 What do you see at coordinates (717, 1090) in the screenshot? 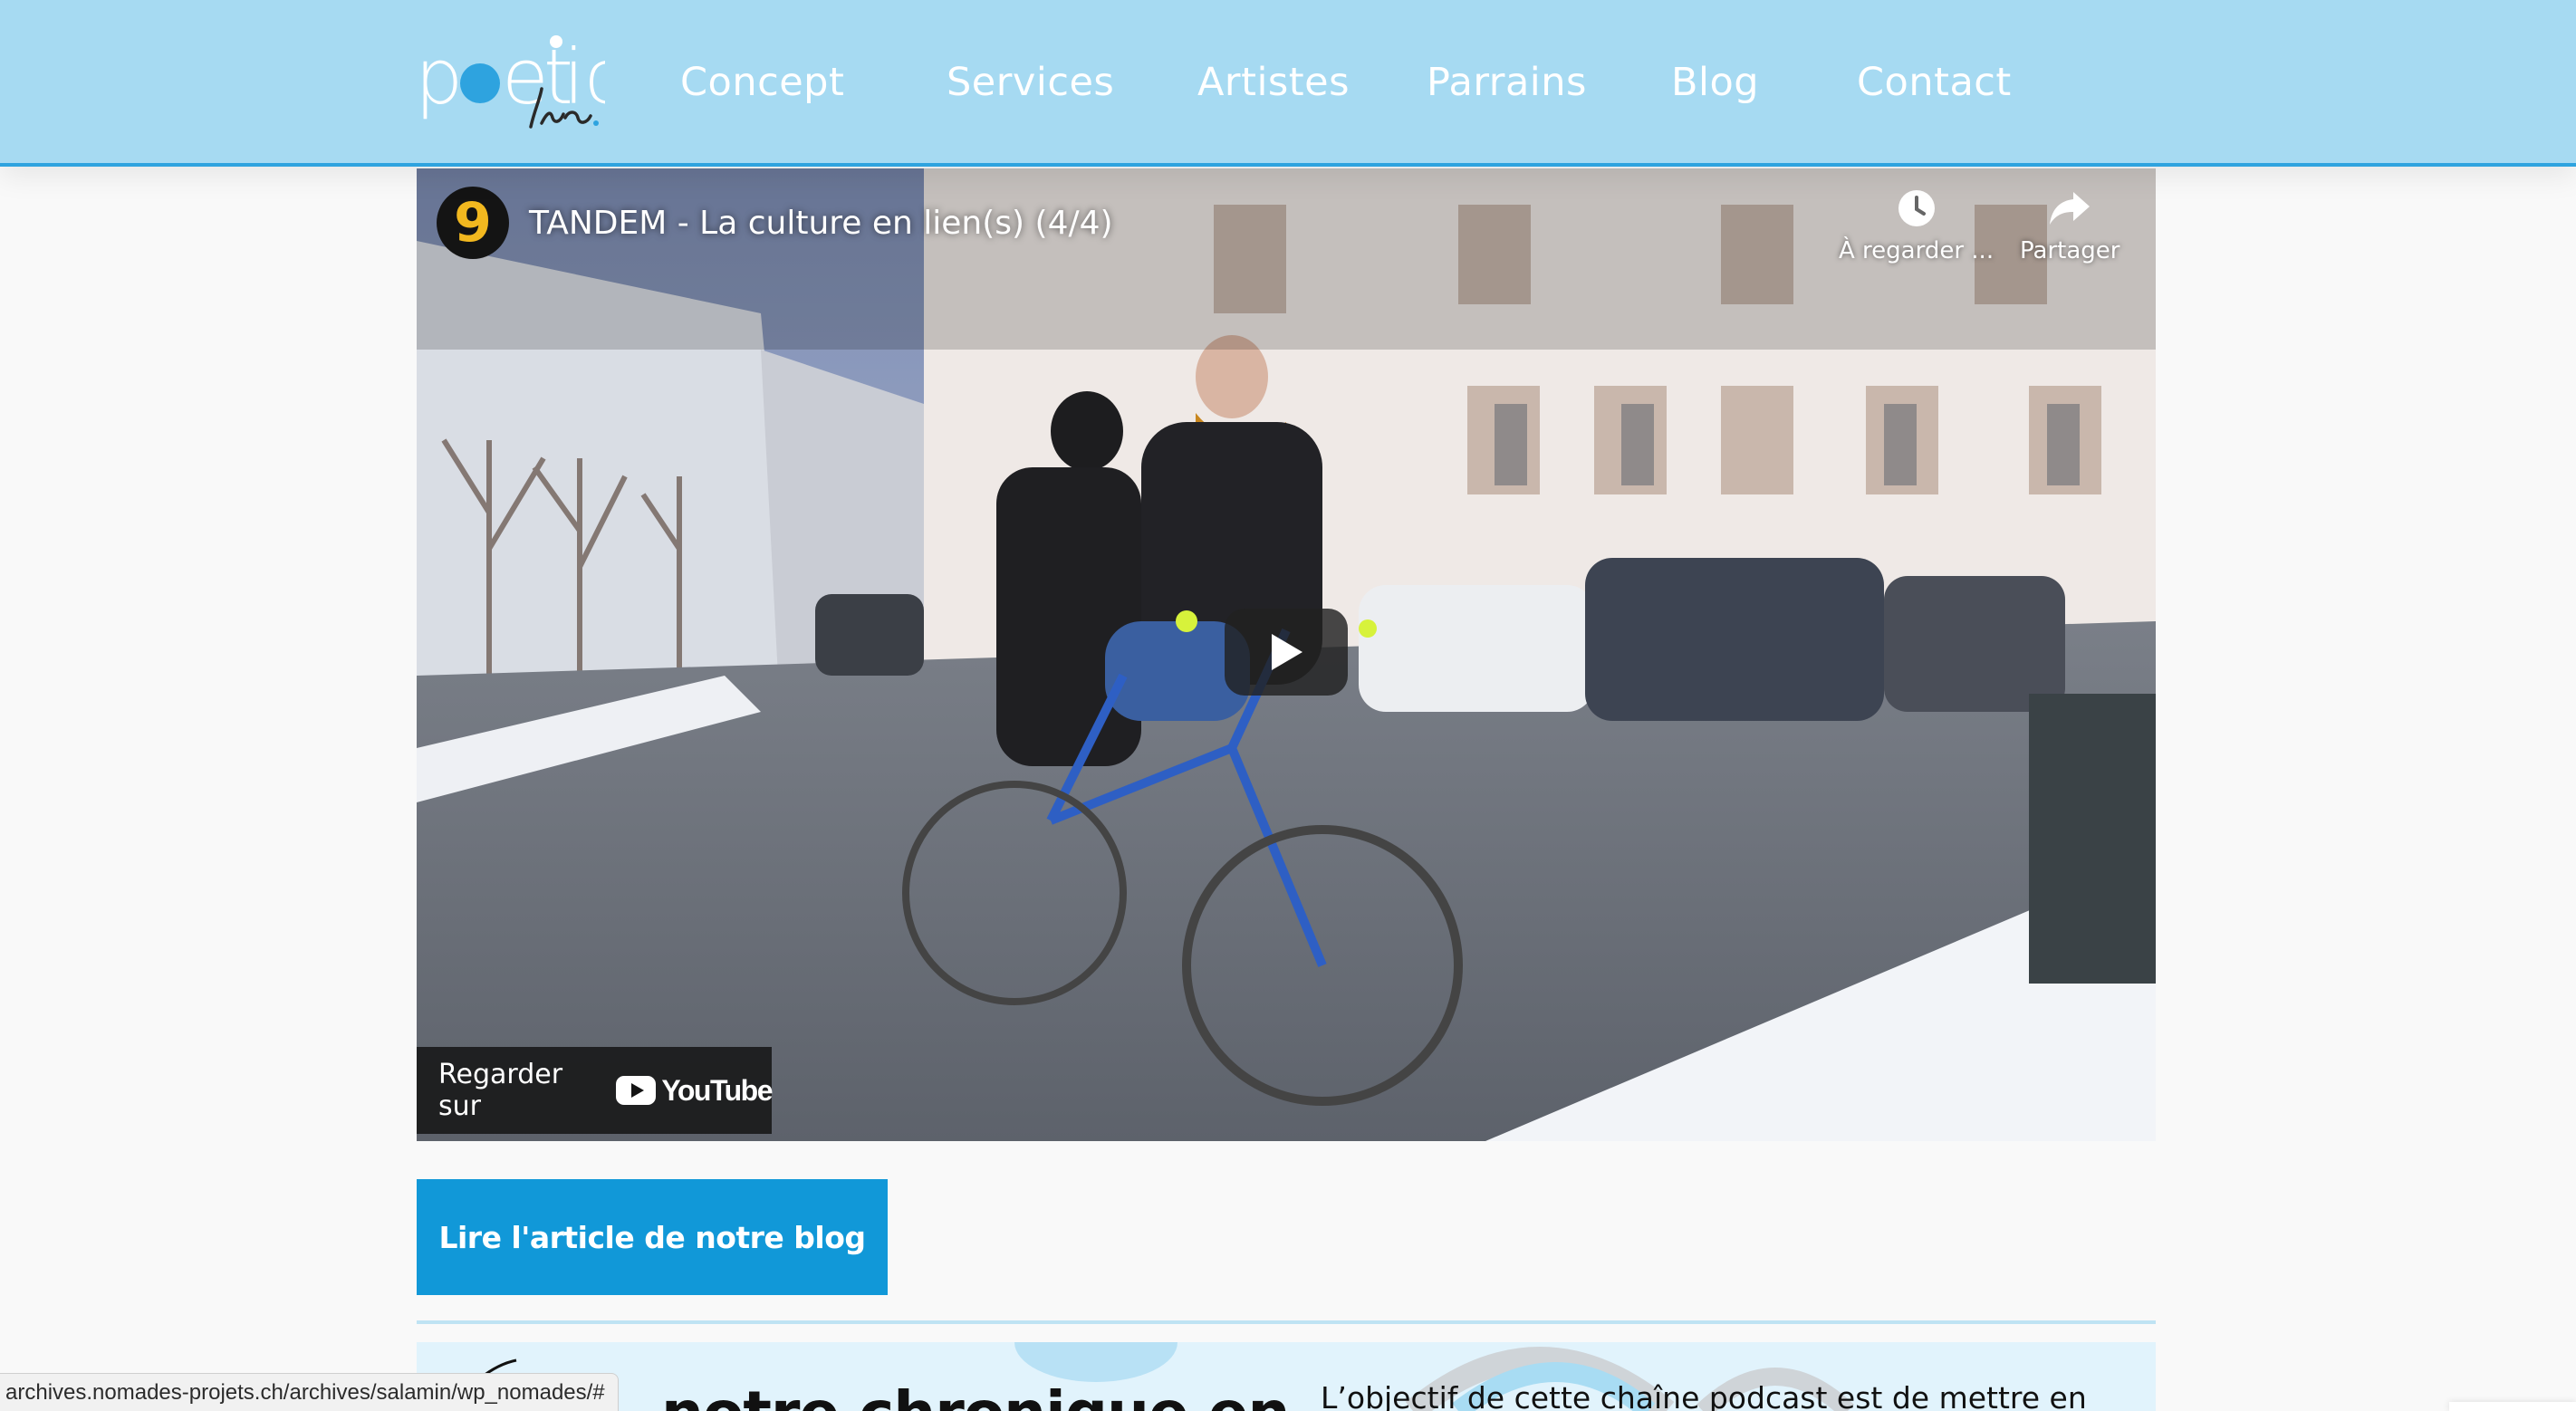
I see `youtube-wordmark: YouTube` at bounding box center [717, 1090].